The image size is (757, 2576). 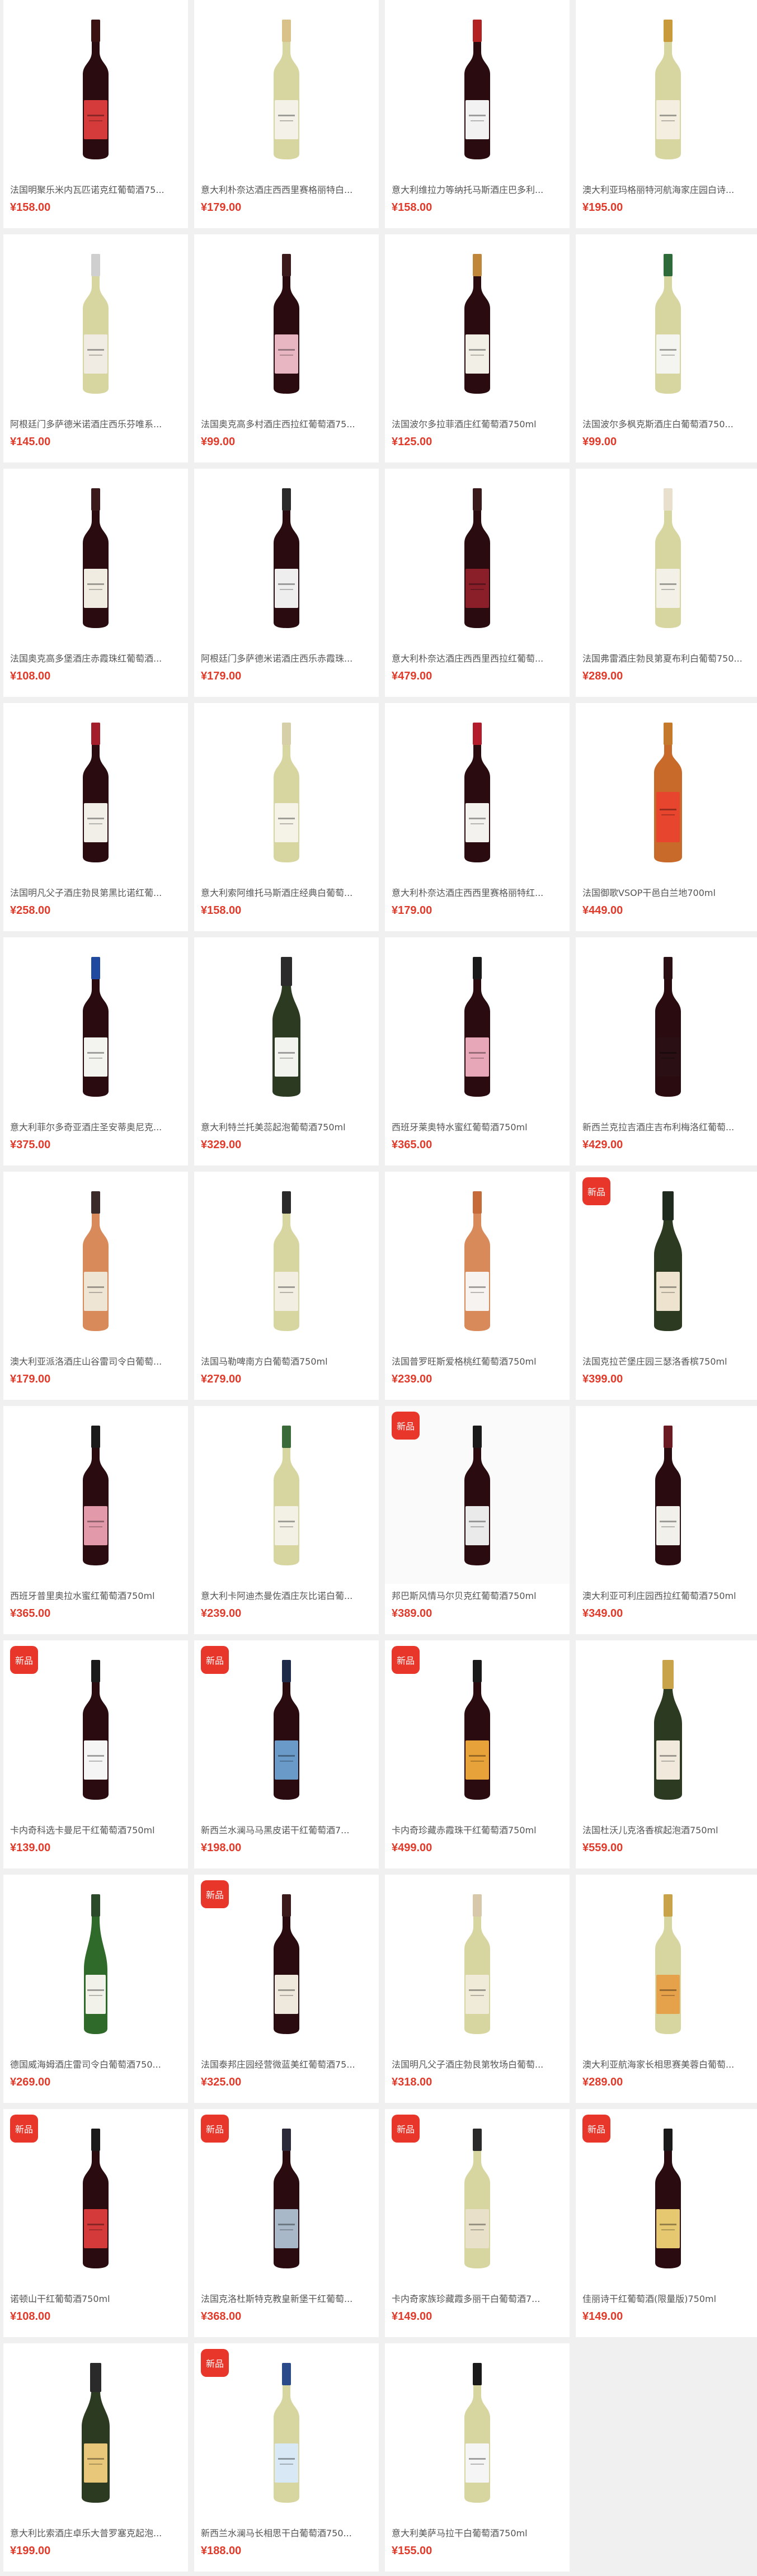 What do you see at coordinates (286, 1754) in the screenshot?
I see `product-card: 新品 新西兰水澜马马黑皮诺干红葡萄酒7... ¥198.00` at bounding box center [286, 1754].